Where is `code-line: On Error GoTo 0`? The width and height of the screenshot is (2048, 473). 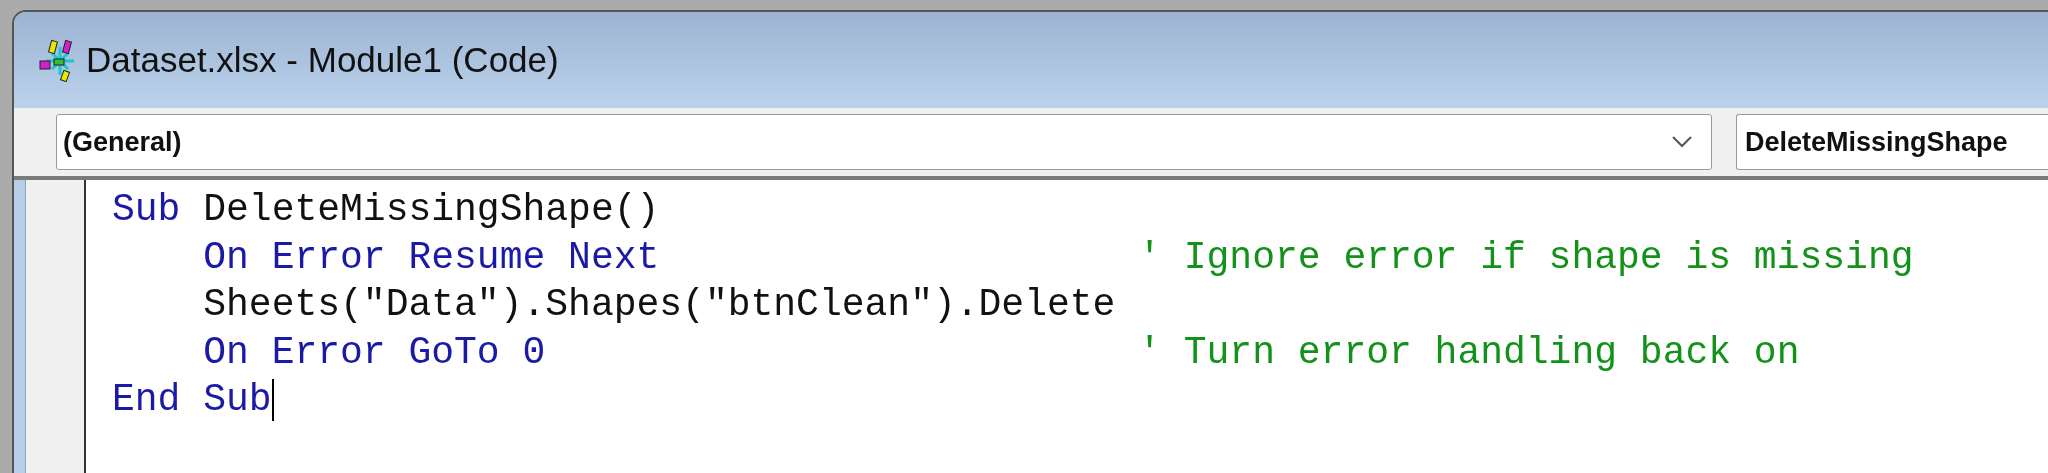 code-line: On Error GoTo 0 is located at coordinates (374, 352).